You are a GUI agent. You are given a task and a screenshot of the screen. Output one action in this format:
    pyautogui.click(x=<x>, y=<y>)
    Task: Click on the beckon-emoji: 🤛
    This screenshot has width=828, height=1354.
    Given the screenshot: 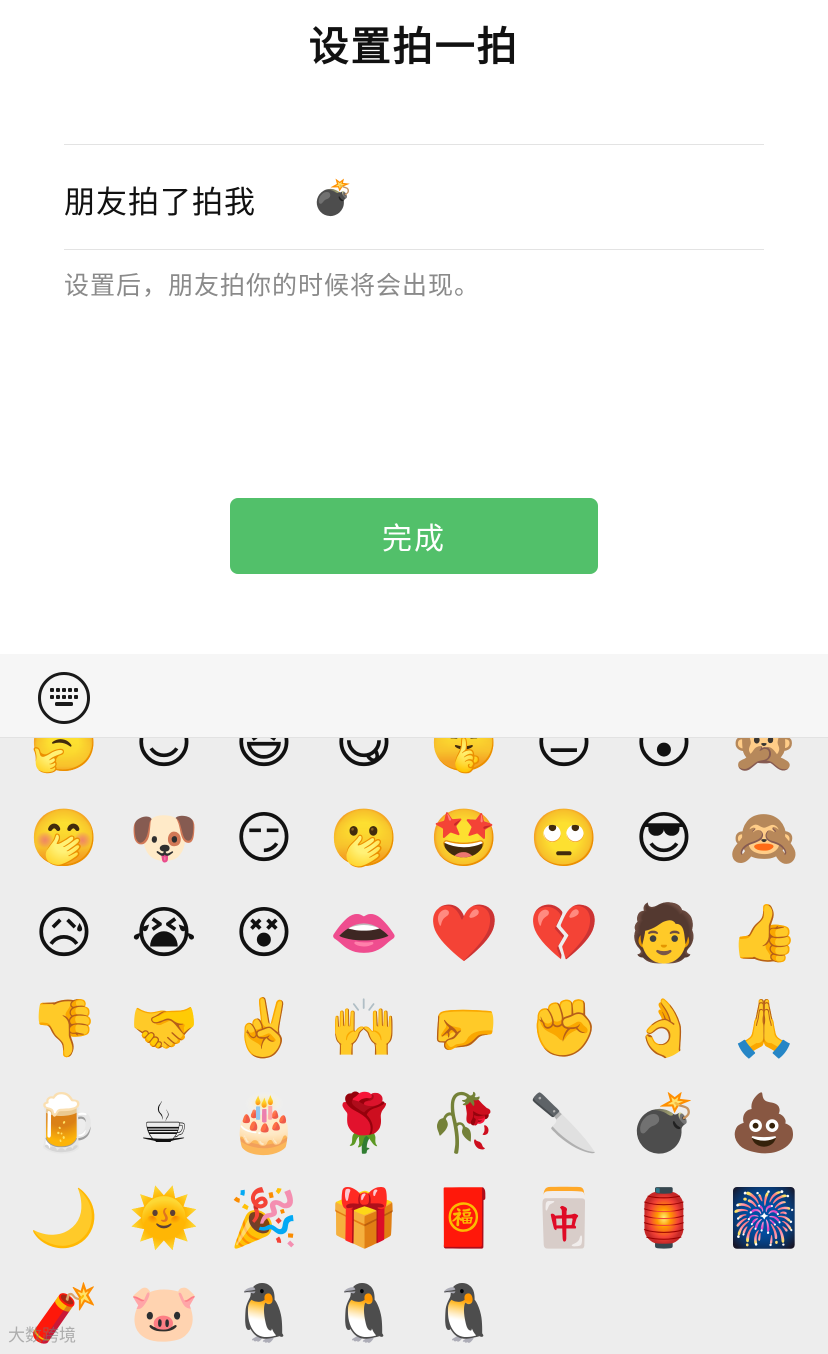 What is the action you would take?
    pyautogui.click(x=464, y=1028)
    